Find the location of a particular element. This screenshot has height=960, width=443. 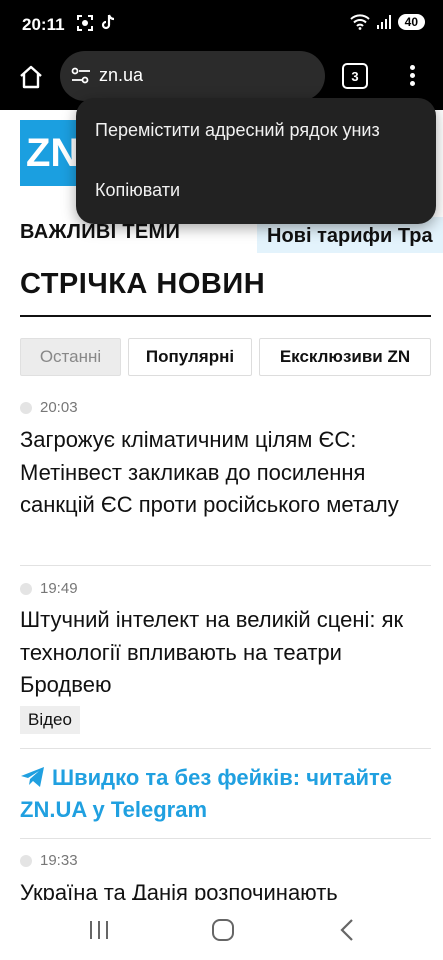

status-bar: 20:11 40 is located at coordinates (221, 24).